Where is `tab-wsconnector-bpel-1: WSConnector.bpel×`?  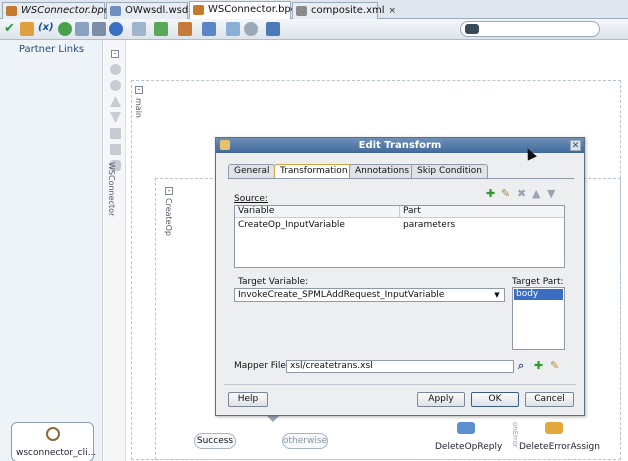
tab-wsconnector-bpel-1: WSConnector.bpel× is located at coordinates (63, 10).